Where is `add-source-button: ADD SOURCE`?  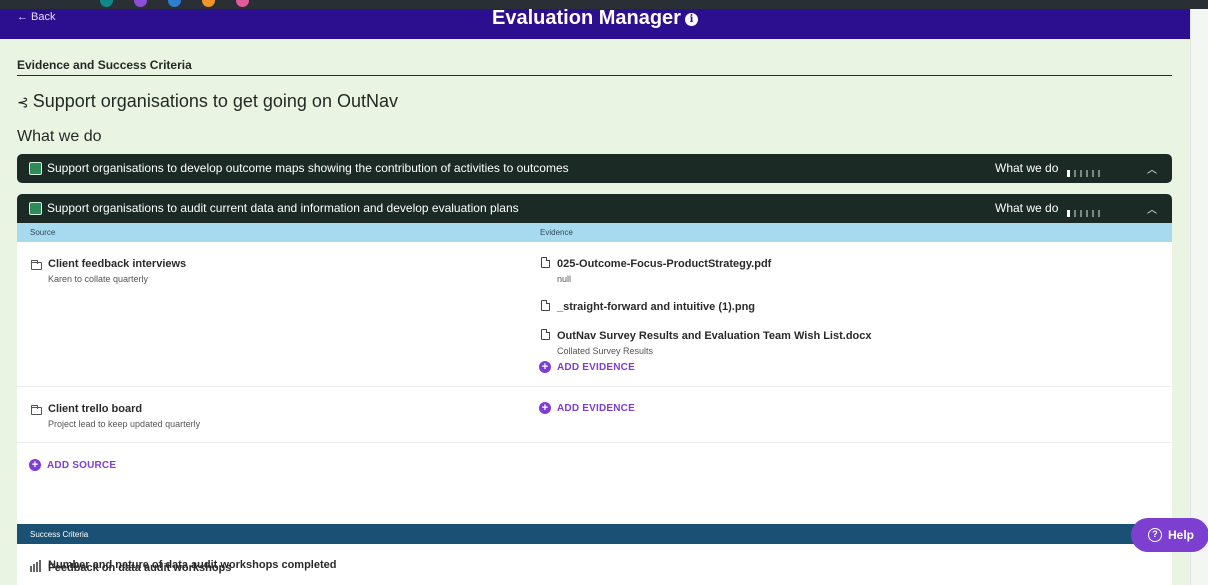
add-source-button: ADD SOURCE is located at coordinates (81, 465).